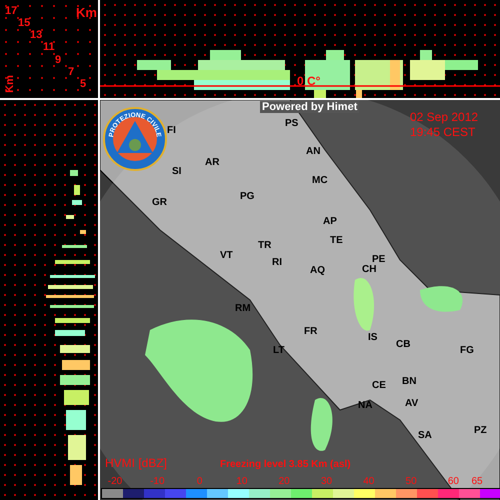  I want to click on city-label: TR, so click(265, 245).